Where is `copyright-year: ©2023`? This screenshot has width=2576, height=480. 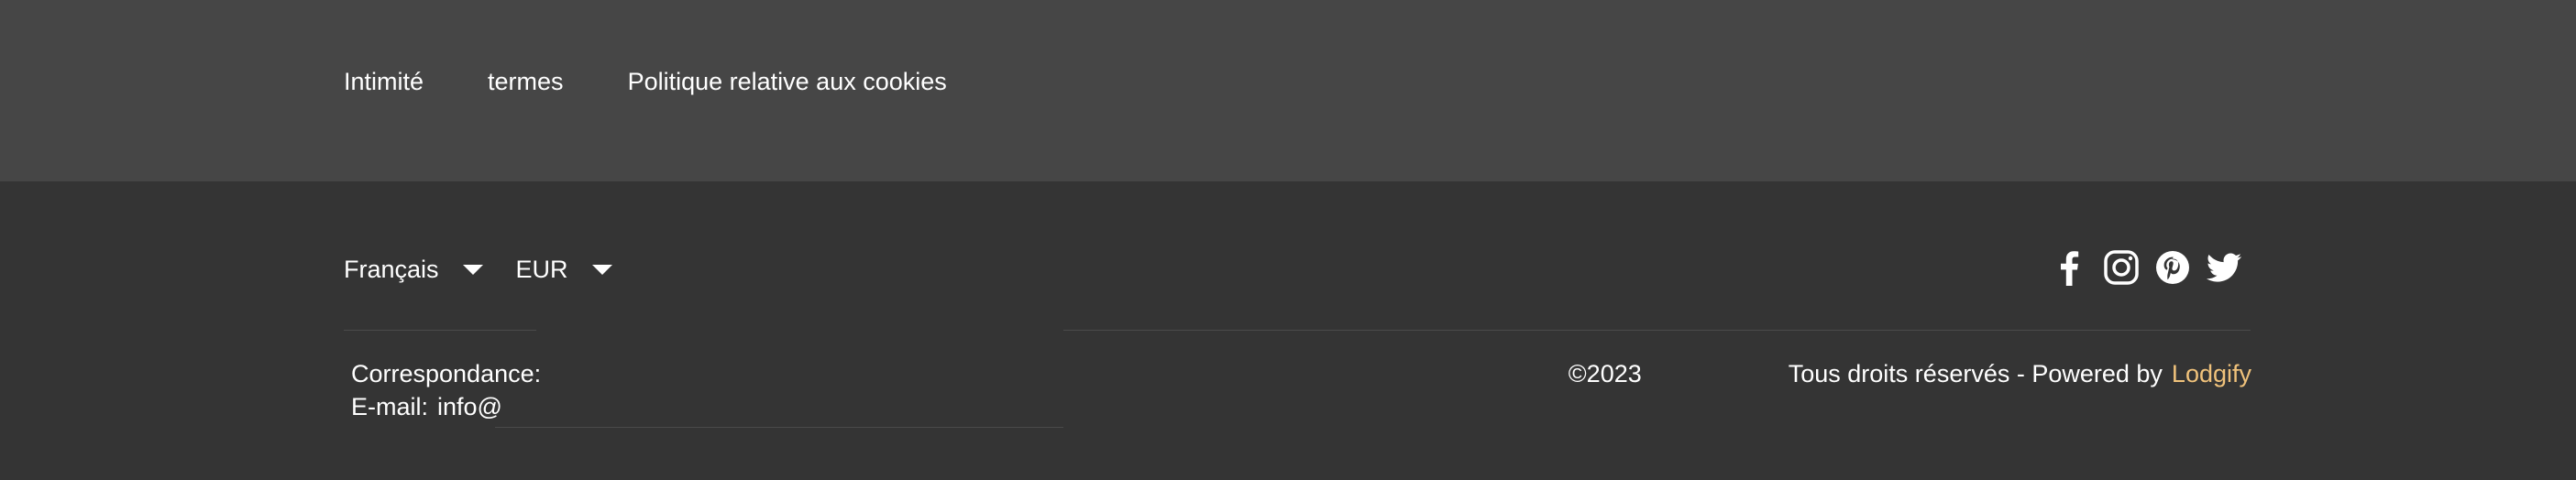 copyright-year: ©2023 is located at coordinates (1605, 373).